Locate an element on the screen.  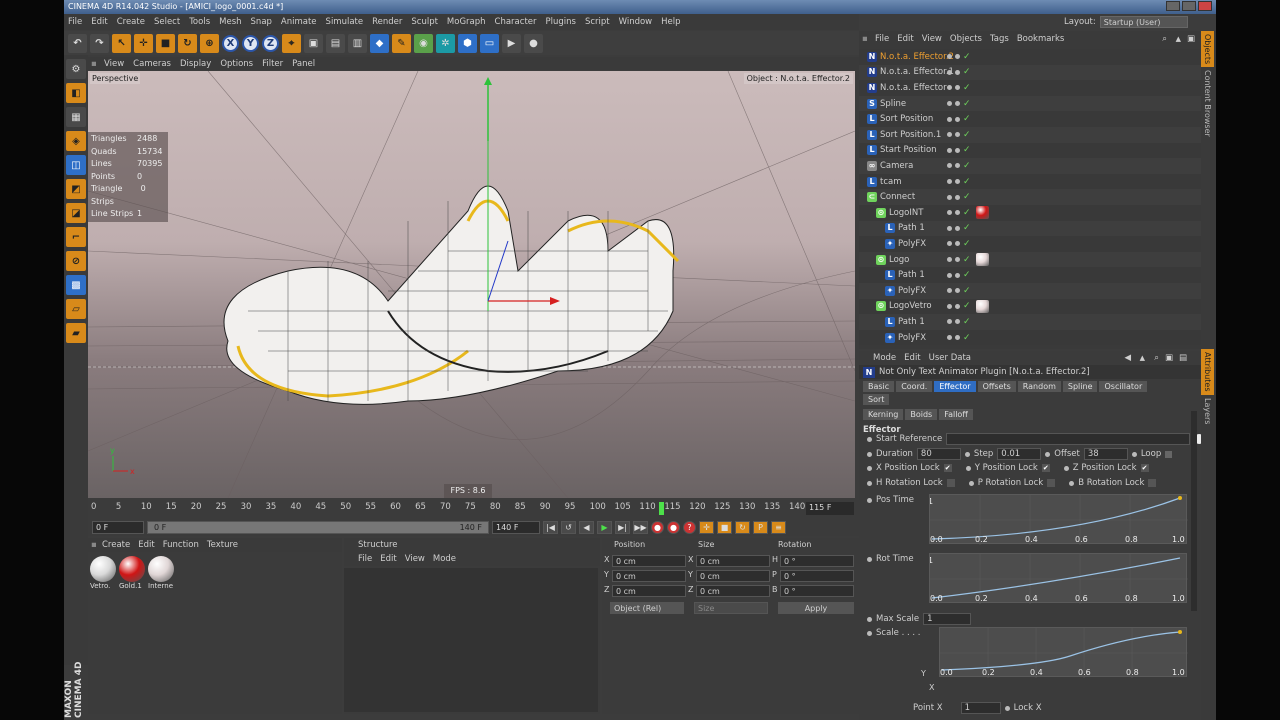
menu-select: Select is located at coordinates (167, 22).